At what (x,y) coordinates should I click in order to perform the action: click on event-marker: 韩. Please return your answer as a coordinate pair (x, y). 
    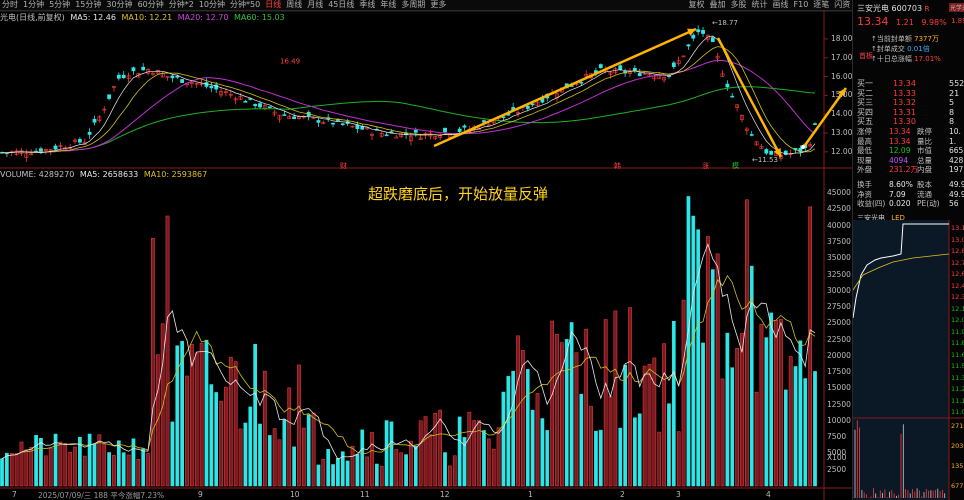
    Looking at the image, I should click on (617, 165).